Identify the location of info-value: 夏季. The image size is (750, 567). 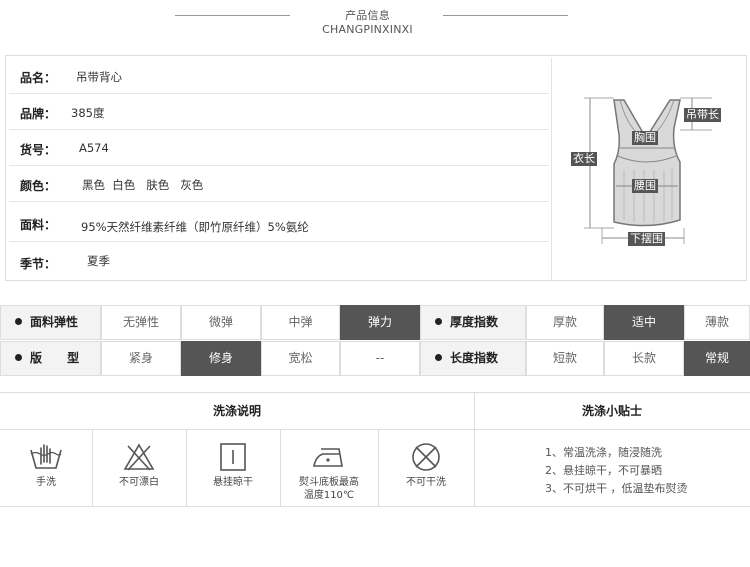
(98, 261).